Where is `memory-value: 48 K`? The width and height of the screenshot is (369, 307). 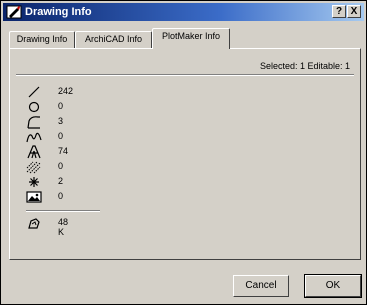 memory-value: 48 K is located at coordinates (63, 227).